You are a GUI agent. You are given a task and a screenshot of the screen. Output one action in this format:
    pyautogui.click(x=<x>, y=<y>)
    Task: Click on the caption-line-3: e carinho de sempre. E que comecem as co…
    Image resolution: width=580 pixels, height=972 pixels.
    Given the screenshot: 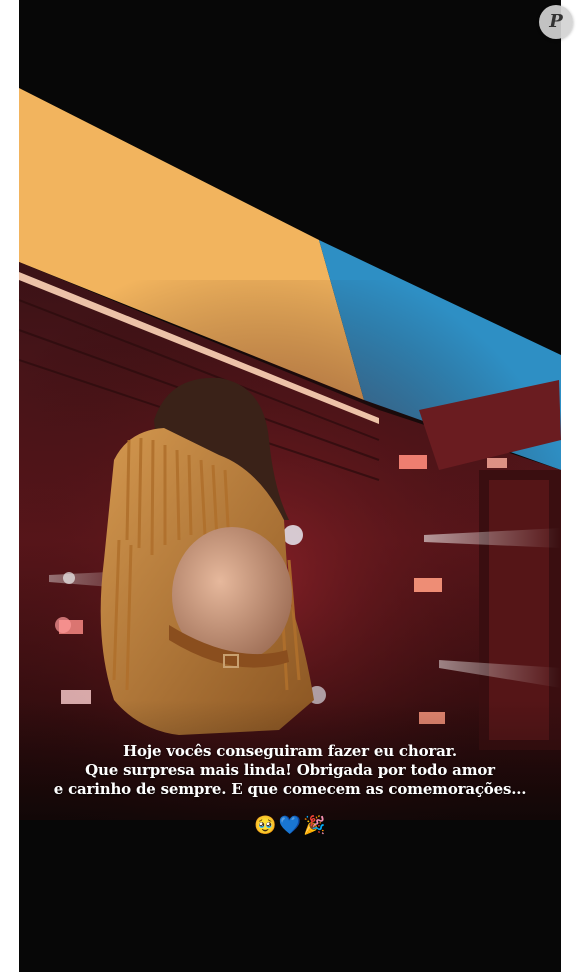 What is the action you would take?
    pyautogui.click(x=290, y=789)
    